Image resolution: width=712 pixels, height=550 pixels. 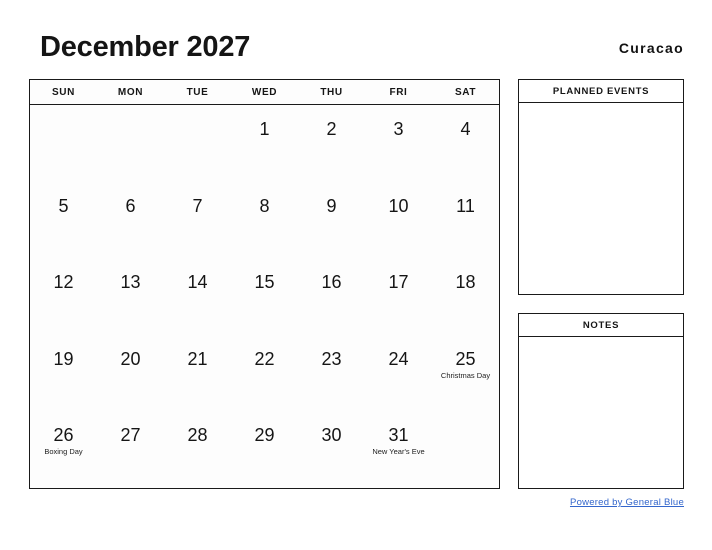 I want to click on weekday-header-wed: WED, so click(x=264, y=92).